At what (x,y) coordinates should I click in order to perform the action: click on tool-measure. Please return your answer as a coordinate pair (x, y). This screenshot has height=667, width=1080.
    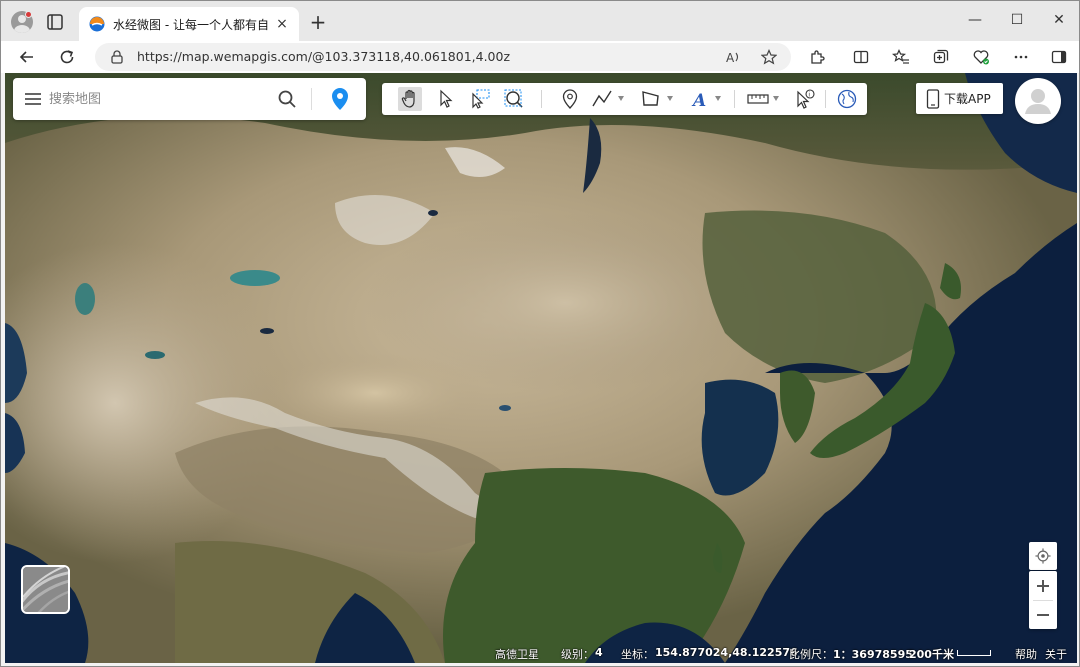
    Looking at the image, I should click on (758, 99).